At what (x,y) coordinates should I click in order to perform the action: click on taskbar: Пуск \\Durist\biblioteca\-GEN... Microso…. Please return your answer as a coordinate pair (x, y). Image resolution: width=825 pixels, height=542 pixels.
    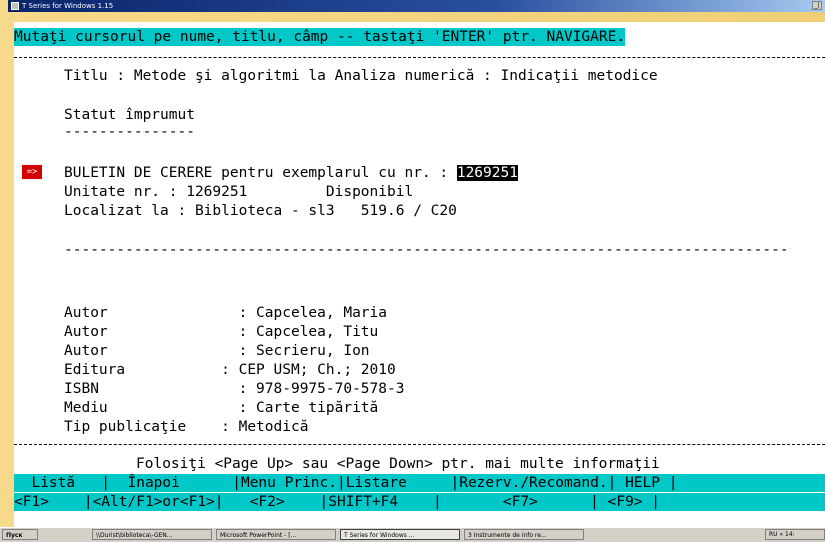
    Looking at the image, I should click on (412, 534).